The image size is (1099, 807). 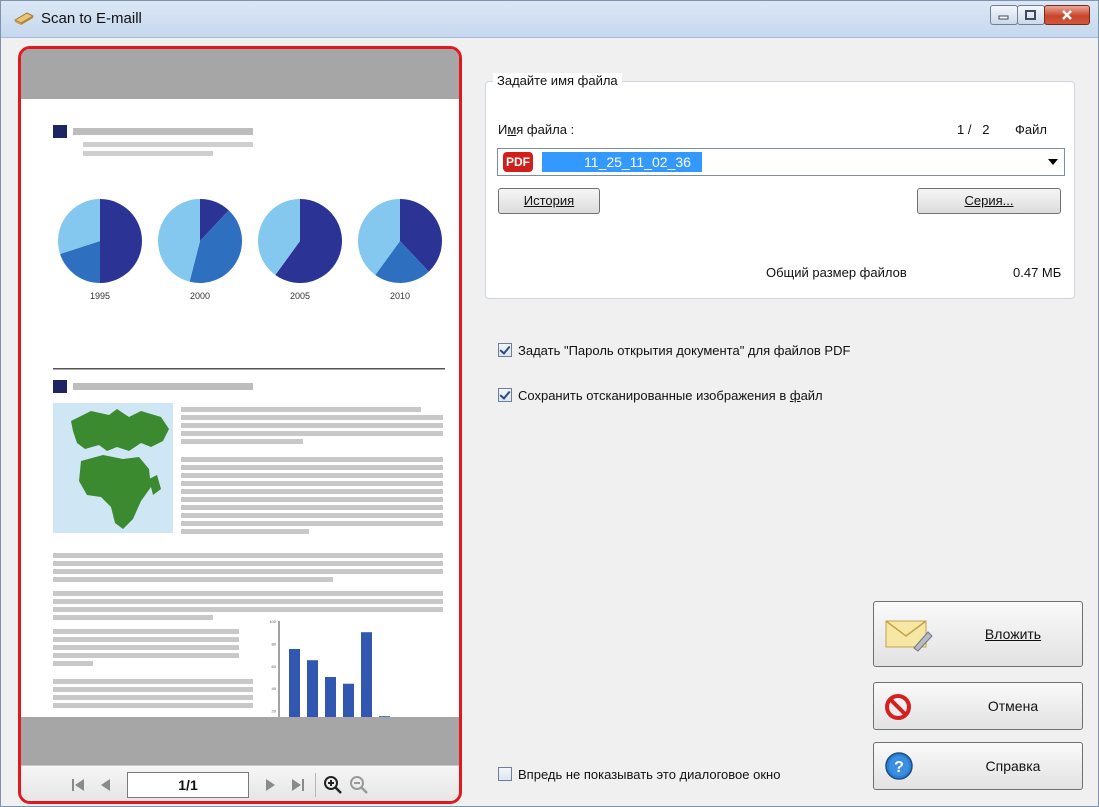 I want to click on envelope-icon, so click(x=909, y=636).